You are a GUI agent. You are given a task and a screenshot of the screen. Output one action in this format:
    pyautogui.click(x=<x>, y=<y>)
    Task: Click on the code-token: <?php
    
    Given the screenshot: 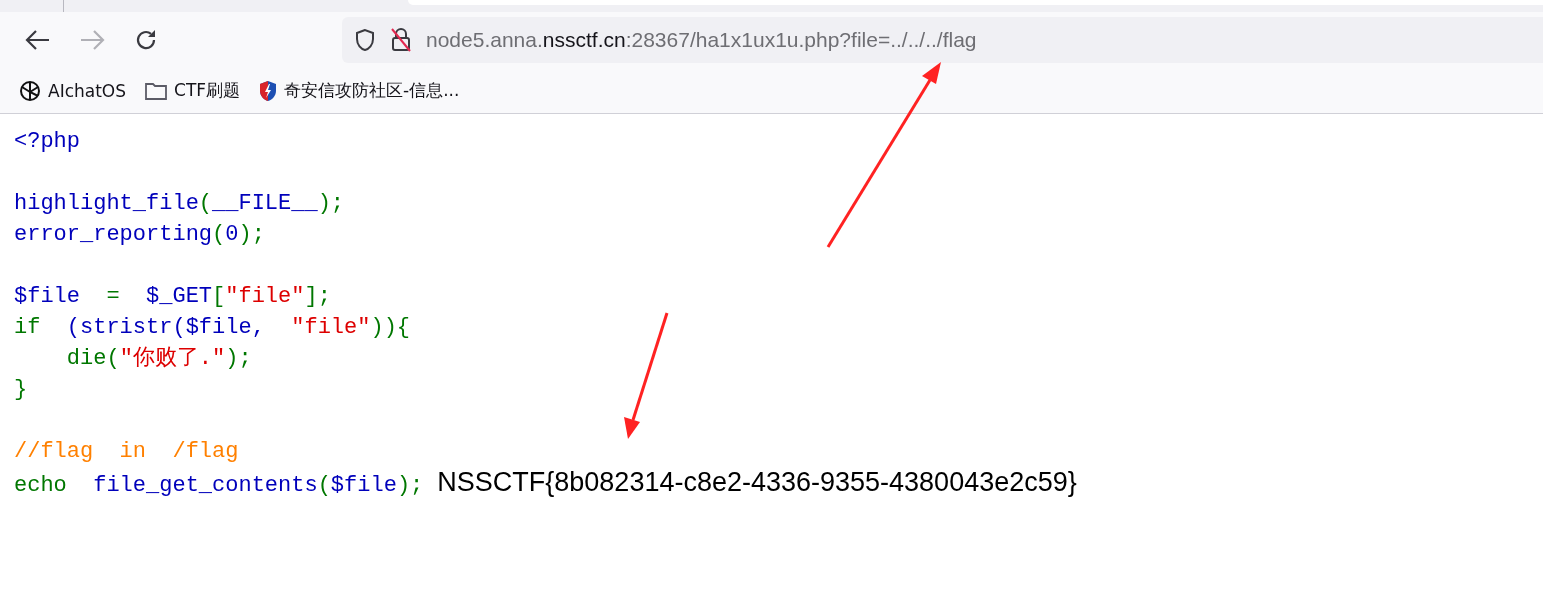 What is the action you would take?
    pyautogui.click(x=47, y=142)
    